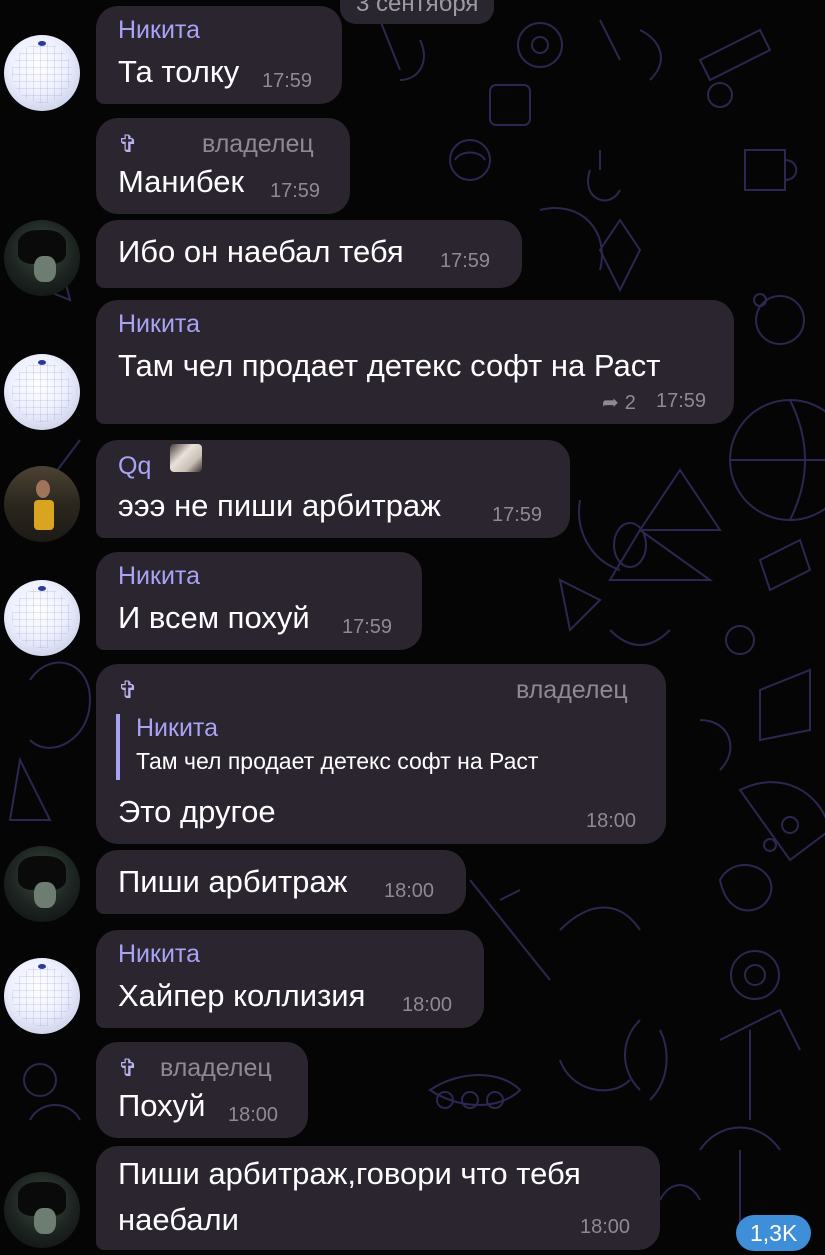 Image resolution: width=825 pixels, height=1255 pixels. What do you see at coordinates (279, 505) in the screenshot?
I see `message-text: эээ не пиши арбитраж` at bounding box center [279, 505].